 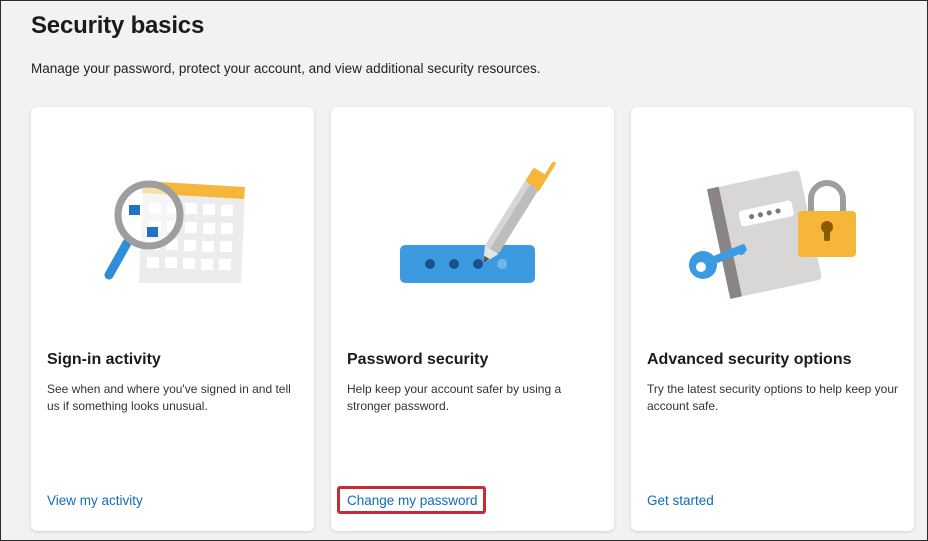 I want to click on card-title: Password security, so click(x=418, y=359).